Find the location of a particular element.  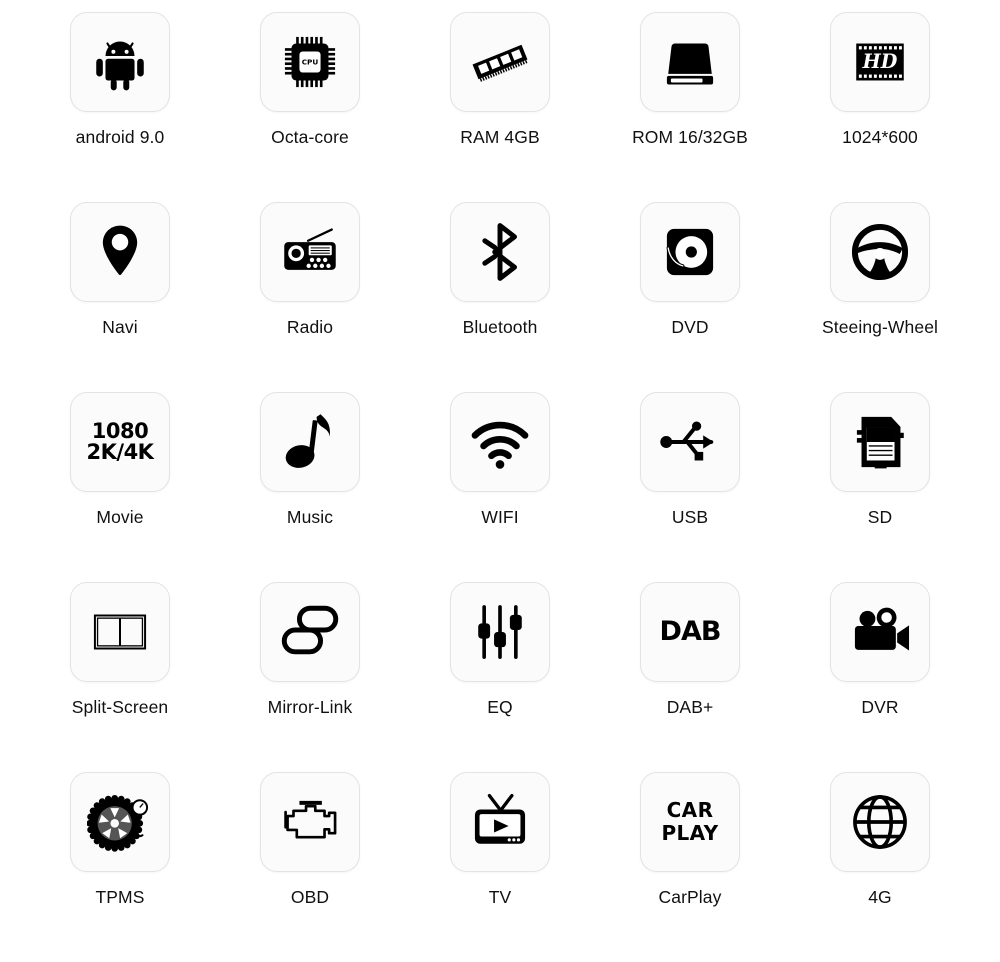

tire-pressure-icon is located at coordinates (120, 822).